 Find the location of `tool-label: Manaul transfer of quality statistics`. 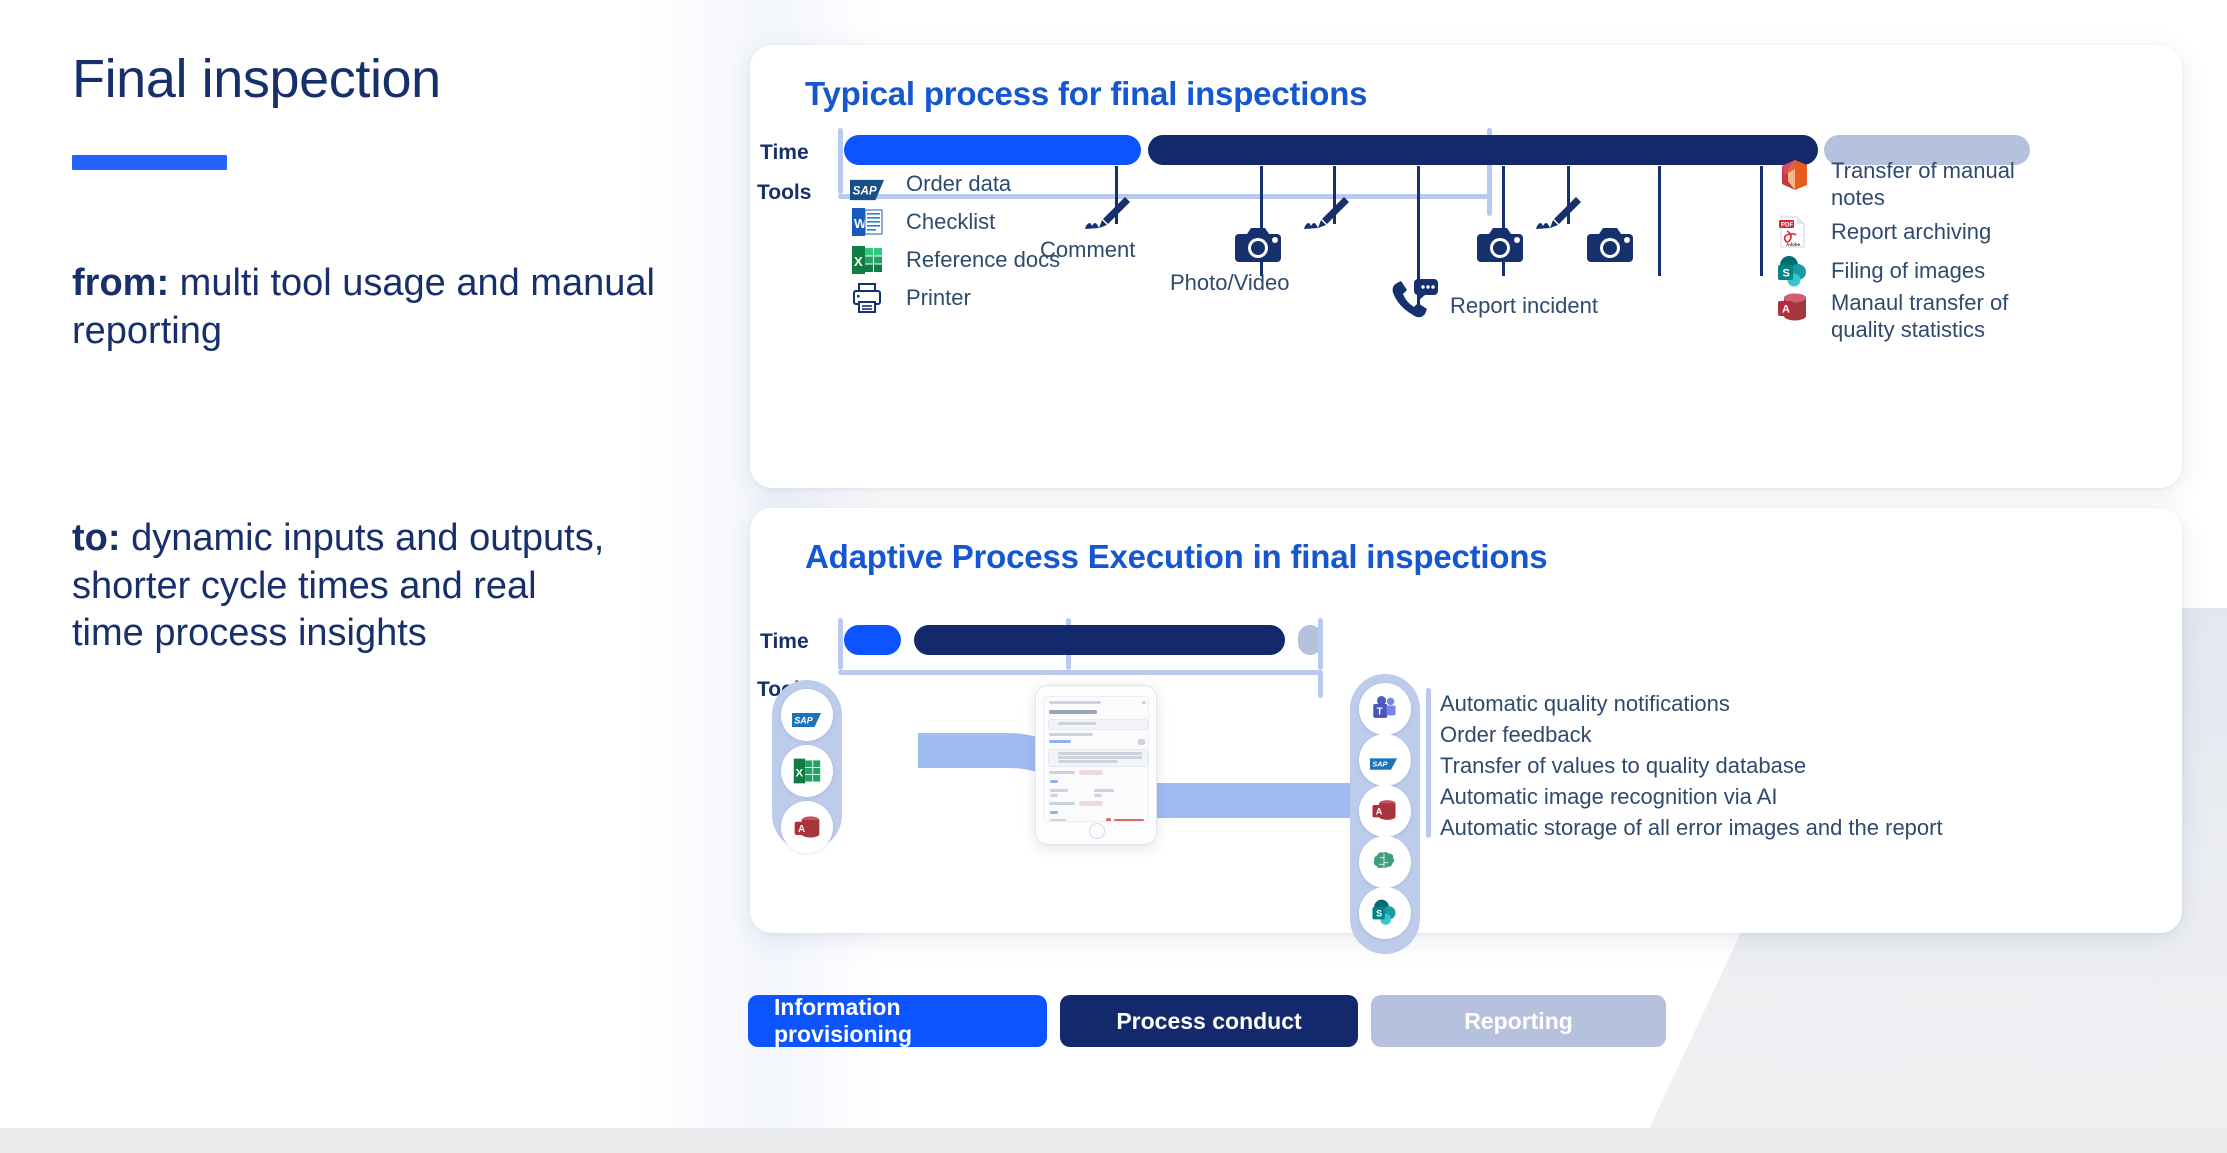

tool-label: Manaul transfer of quality statistics is located at coordinates (1920, 316).